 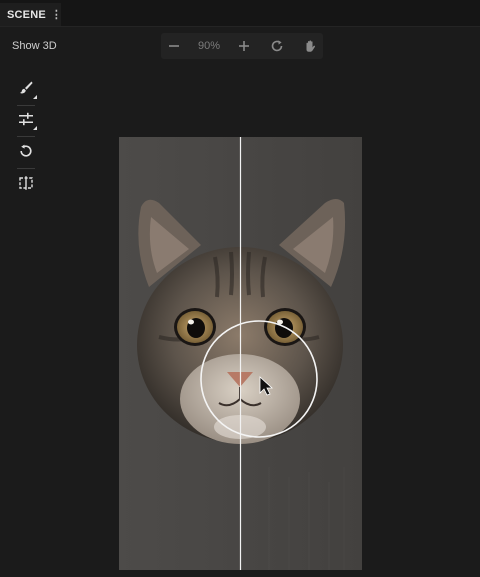 I want to click on split-compare-icon, so click(x=26, y=183).